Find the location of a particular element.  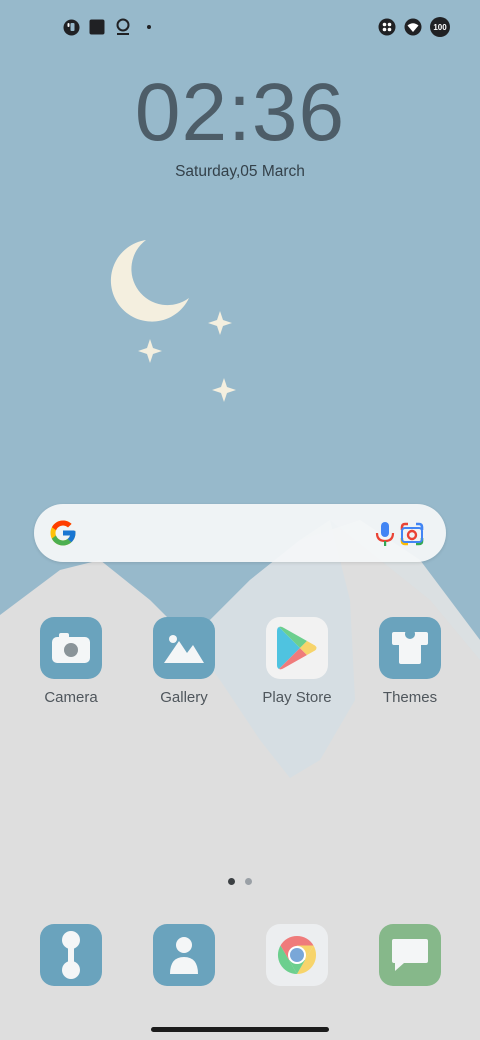

app-gallery: Gallery is located at coordinates (184, 661).